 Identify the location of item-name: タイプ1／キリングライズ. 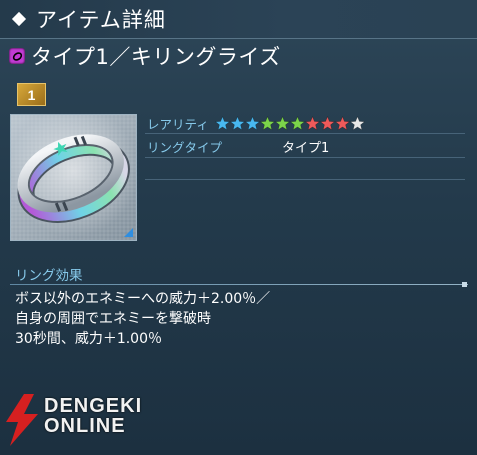
(156, 57).